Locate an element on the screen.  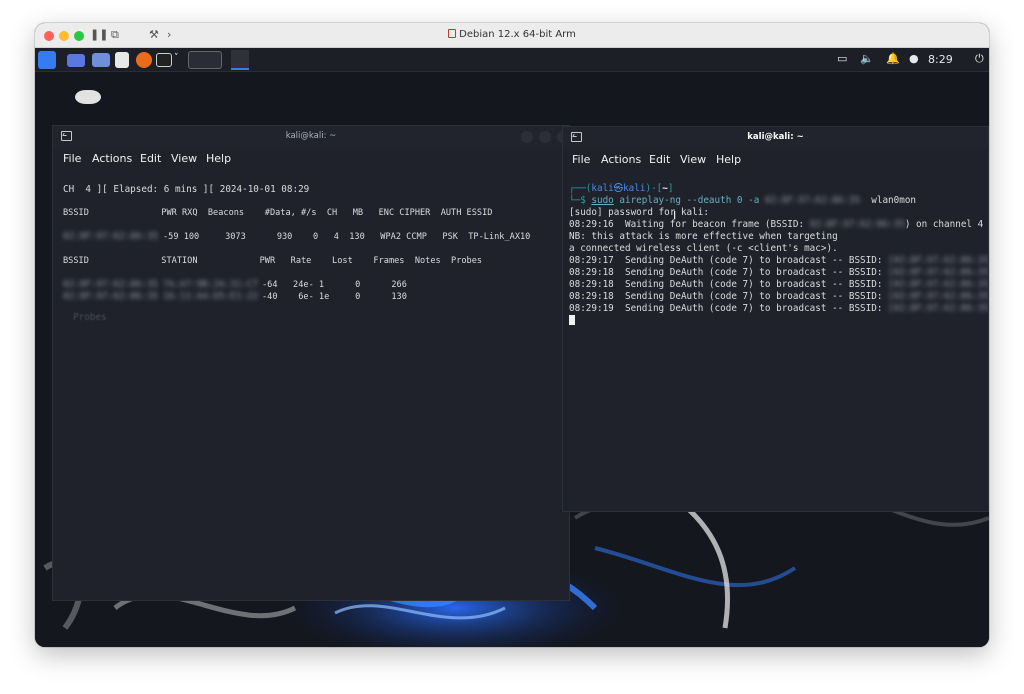
file-manager-icon is located at coordinates (101, 60).